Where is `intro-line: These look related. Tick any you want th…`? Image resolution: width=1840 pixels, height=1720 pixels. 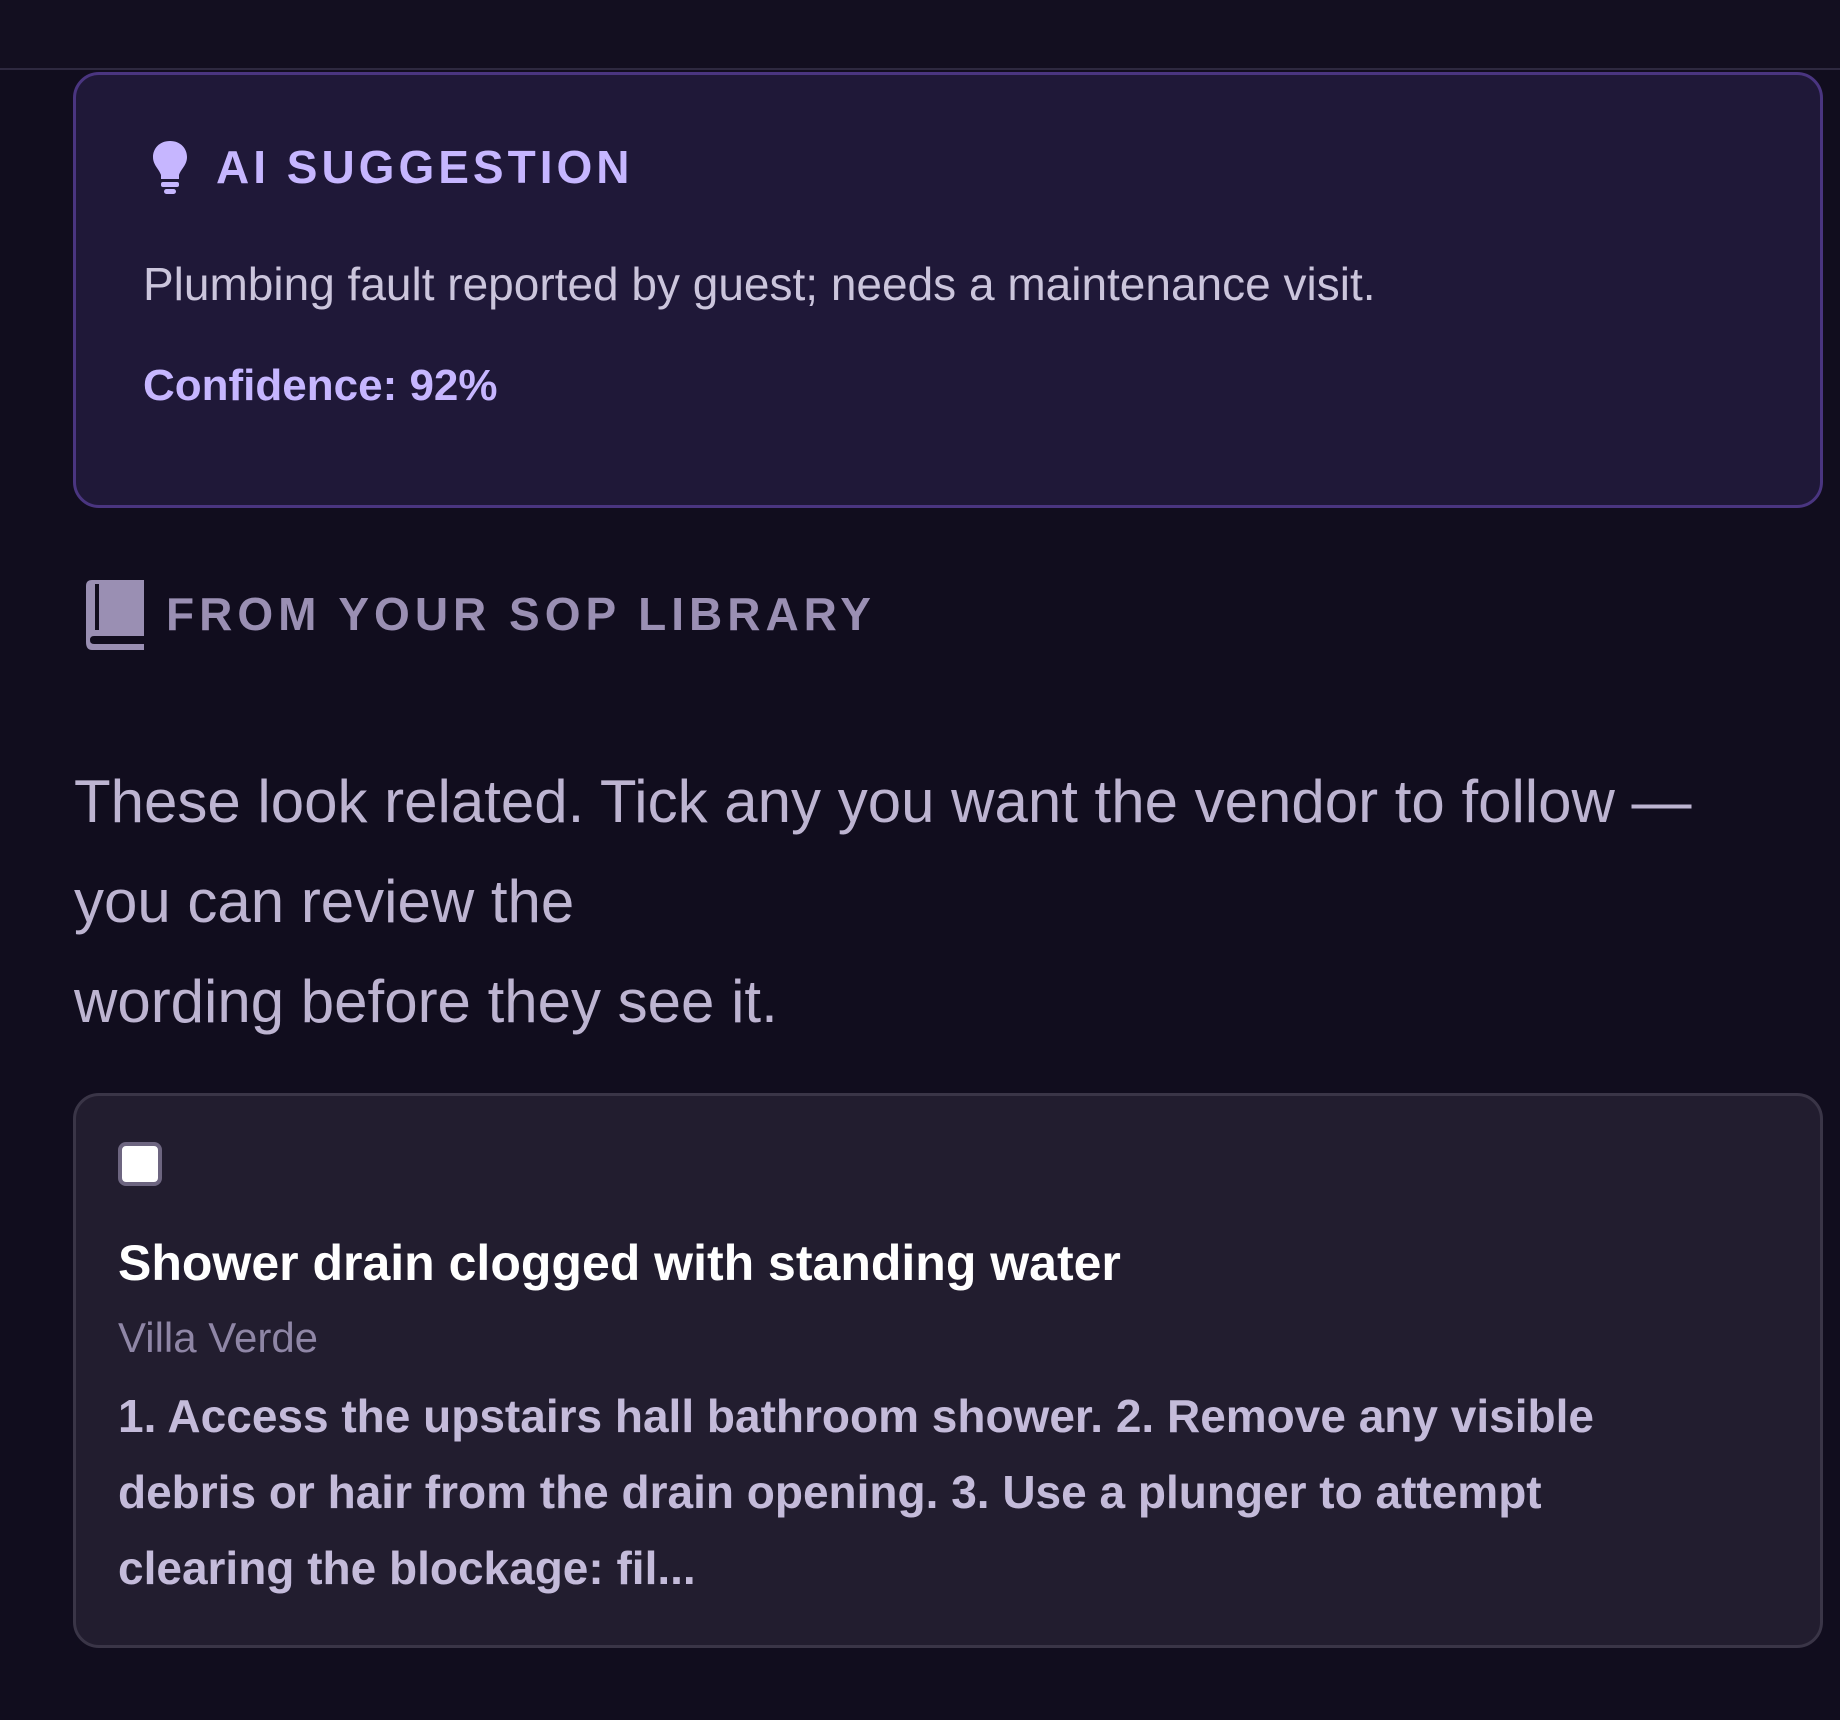
intro-line: These look related. Tick any you want th… is located at coordinates (883, 801).